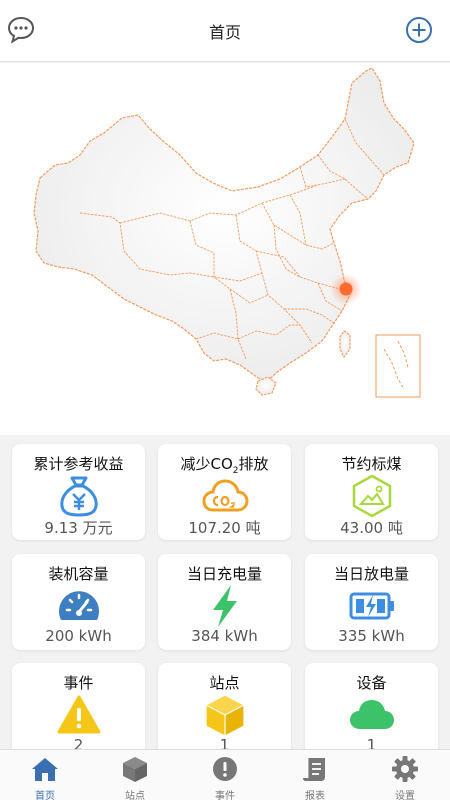 This screenshot has width=450, height=800. What do you see at coordinates (225, 769) in the screenshot?
I see `alert-circle-icon` at bounding box center [225, 769].